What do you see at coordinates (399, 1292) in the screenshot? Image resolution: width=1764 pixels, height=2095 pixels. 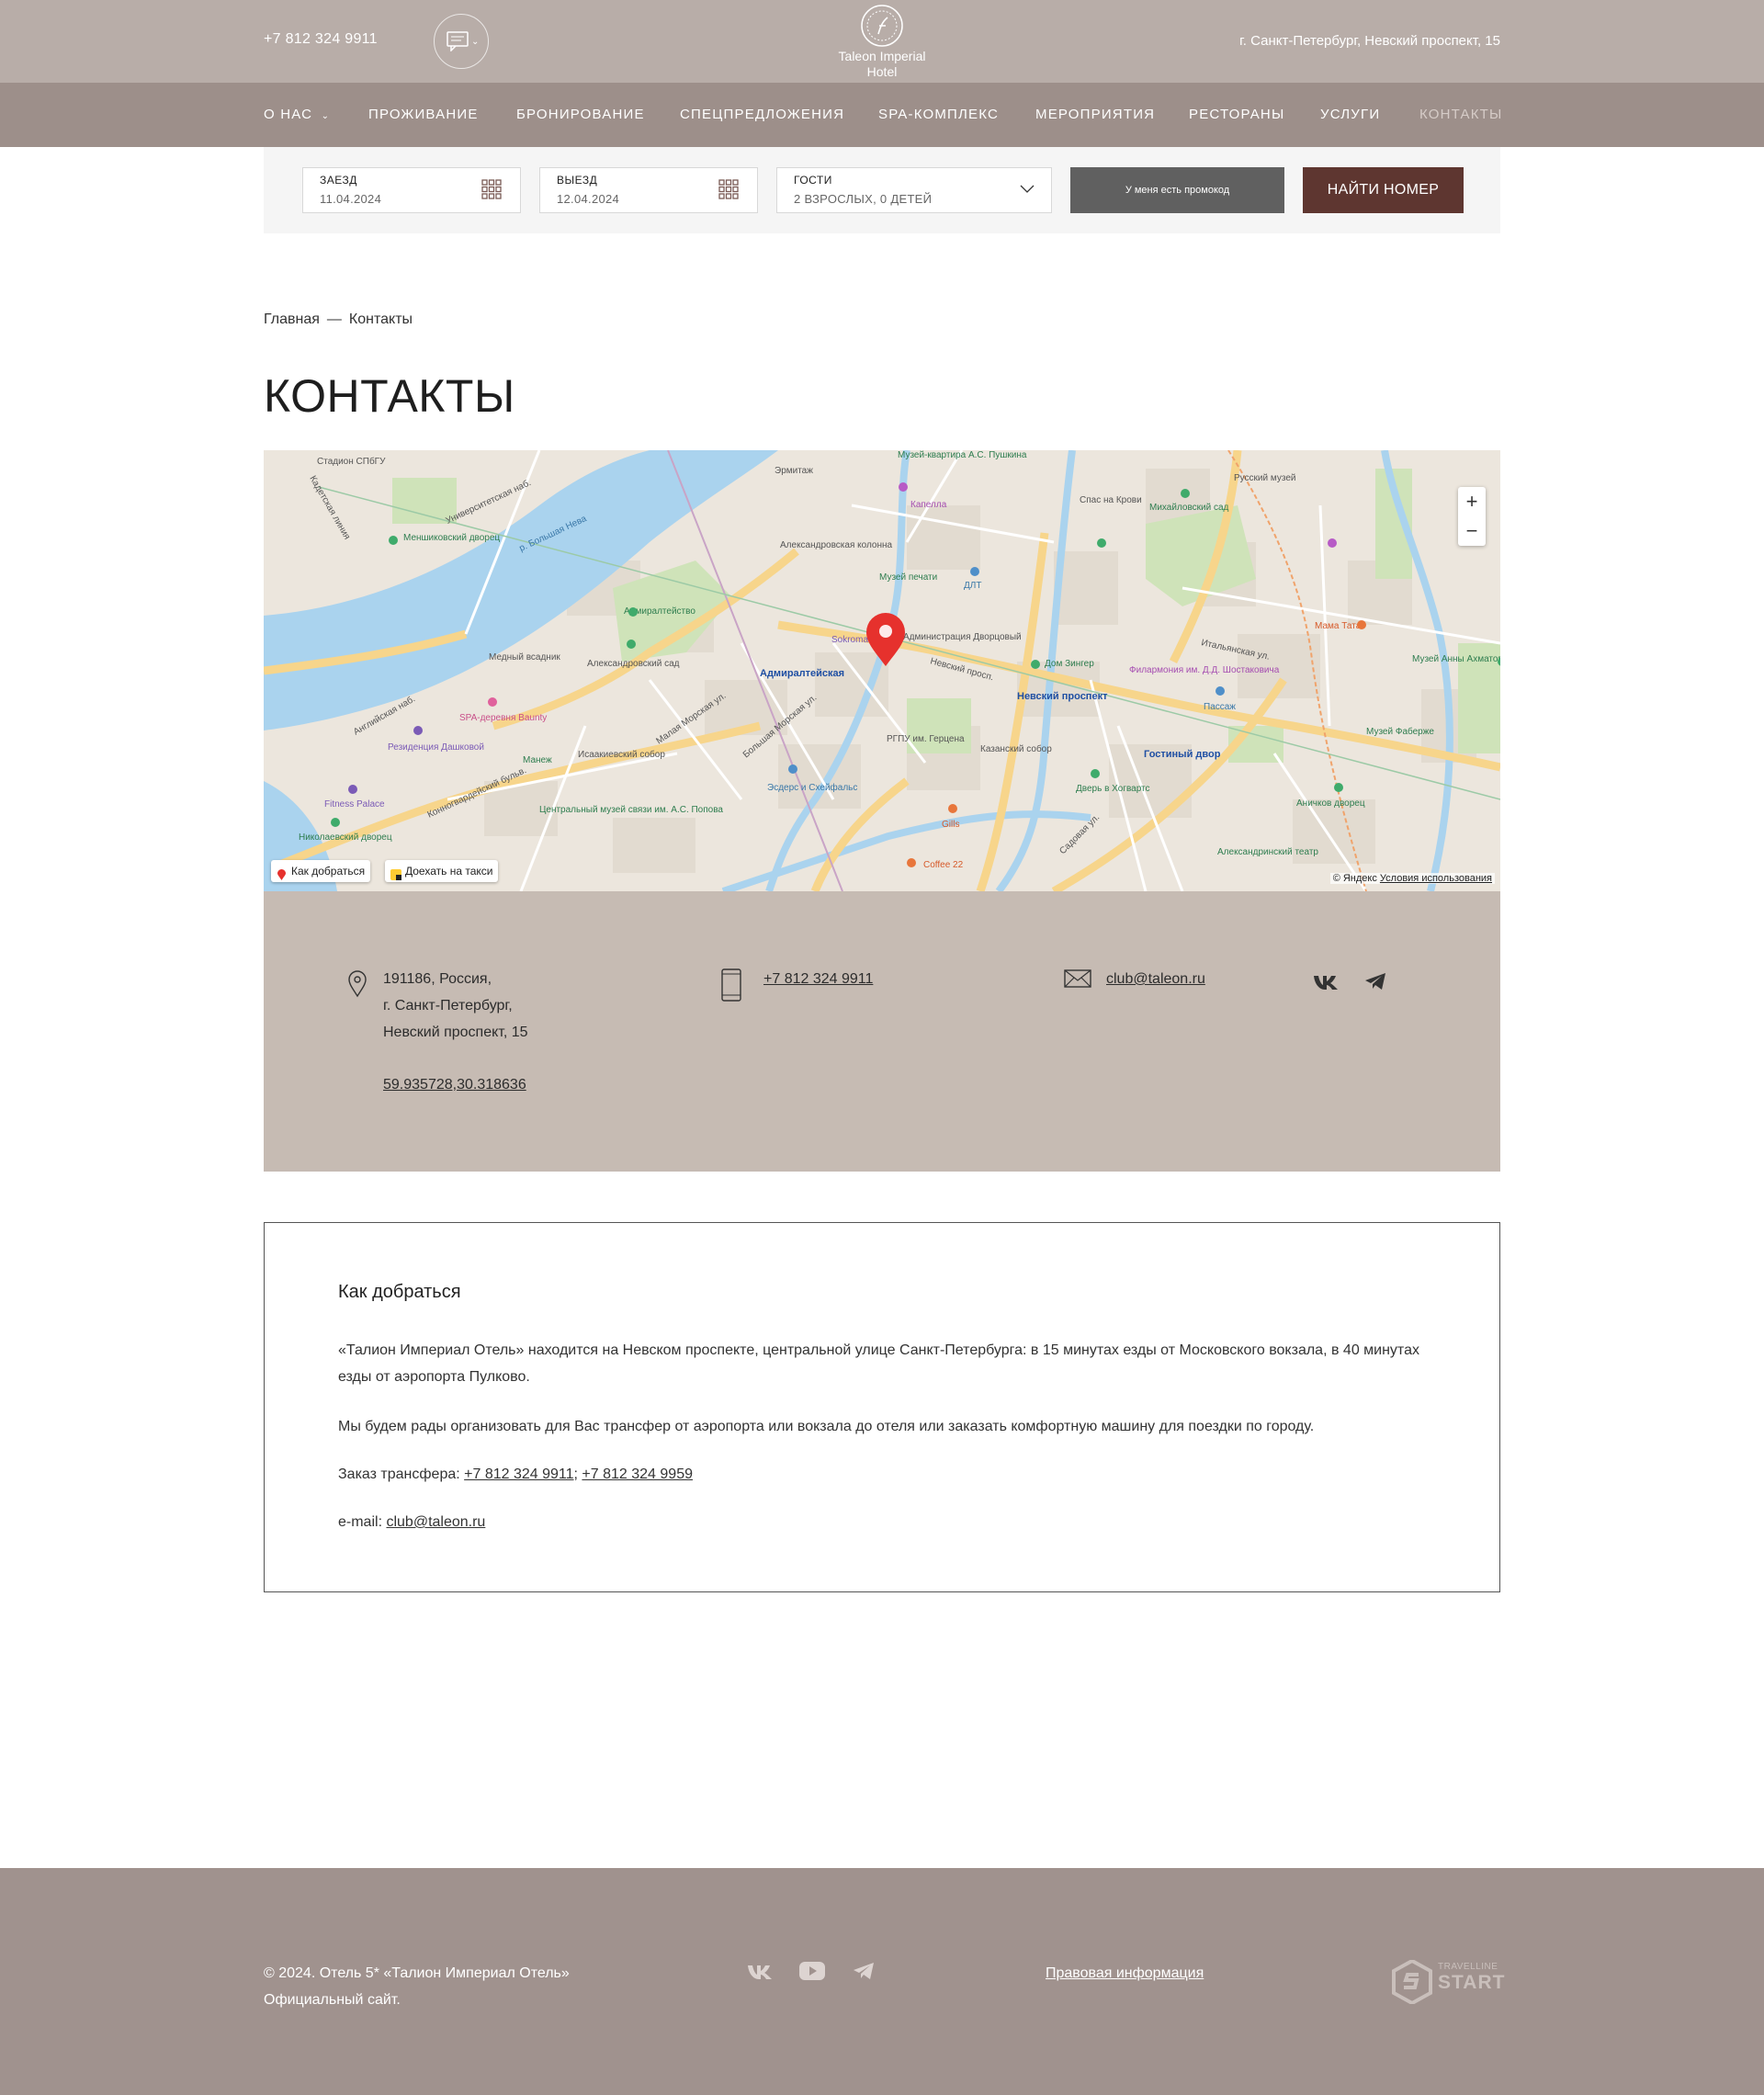 I see `how-to-get-title: Как добраться` at bounding box center [399, 1292].